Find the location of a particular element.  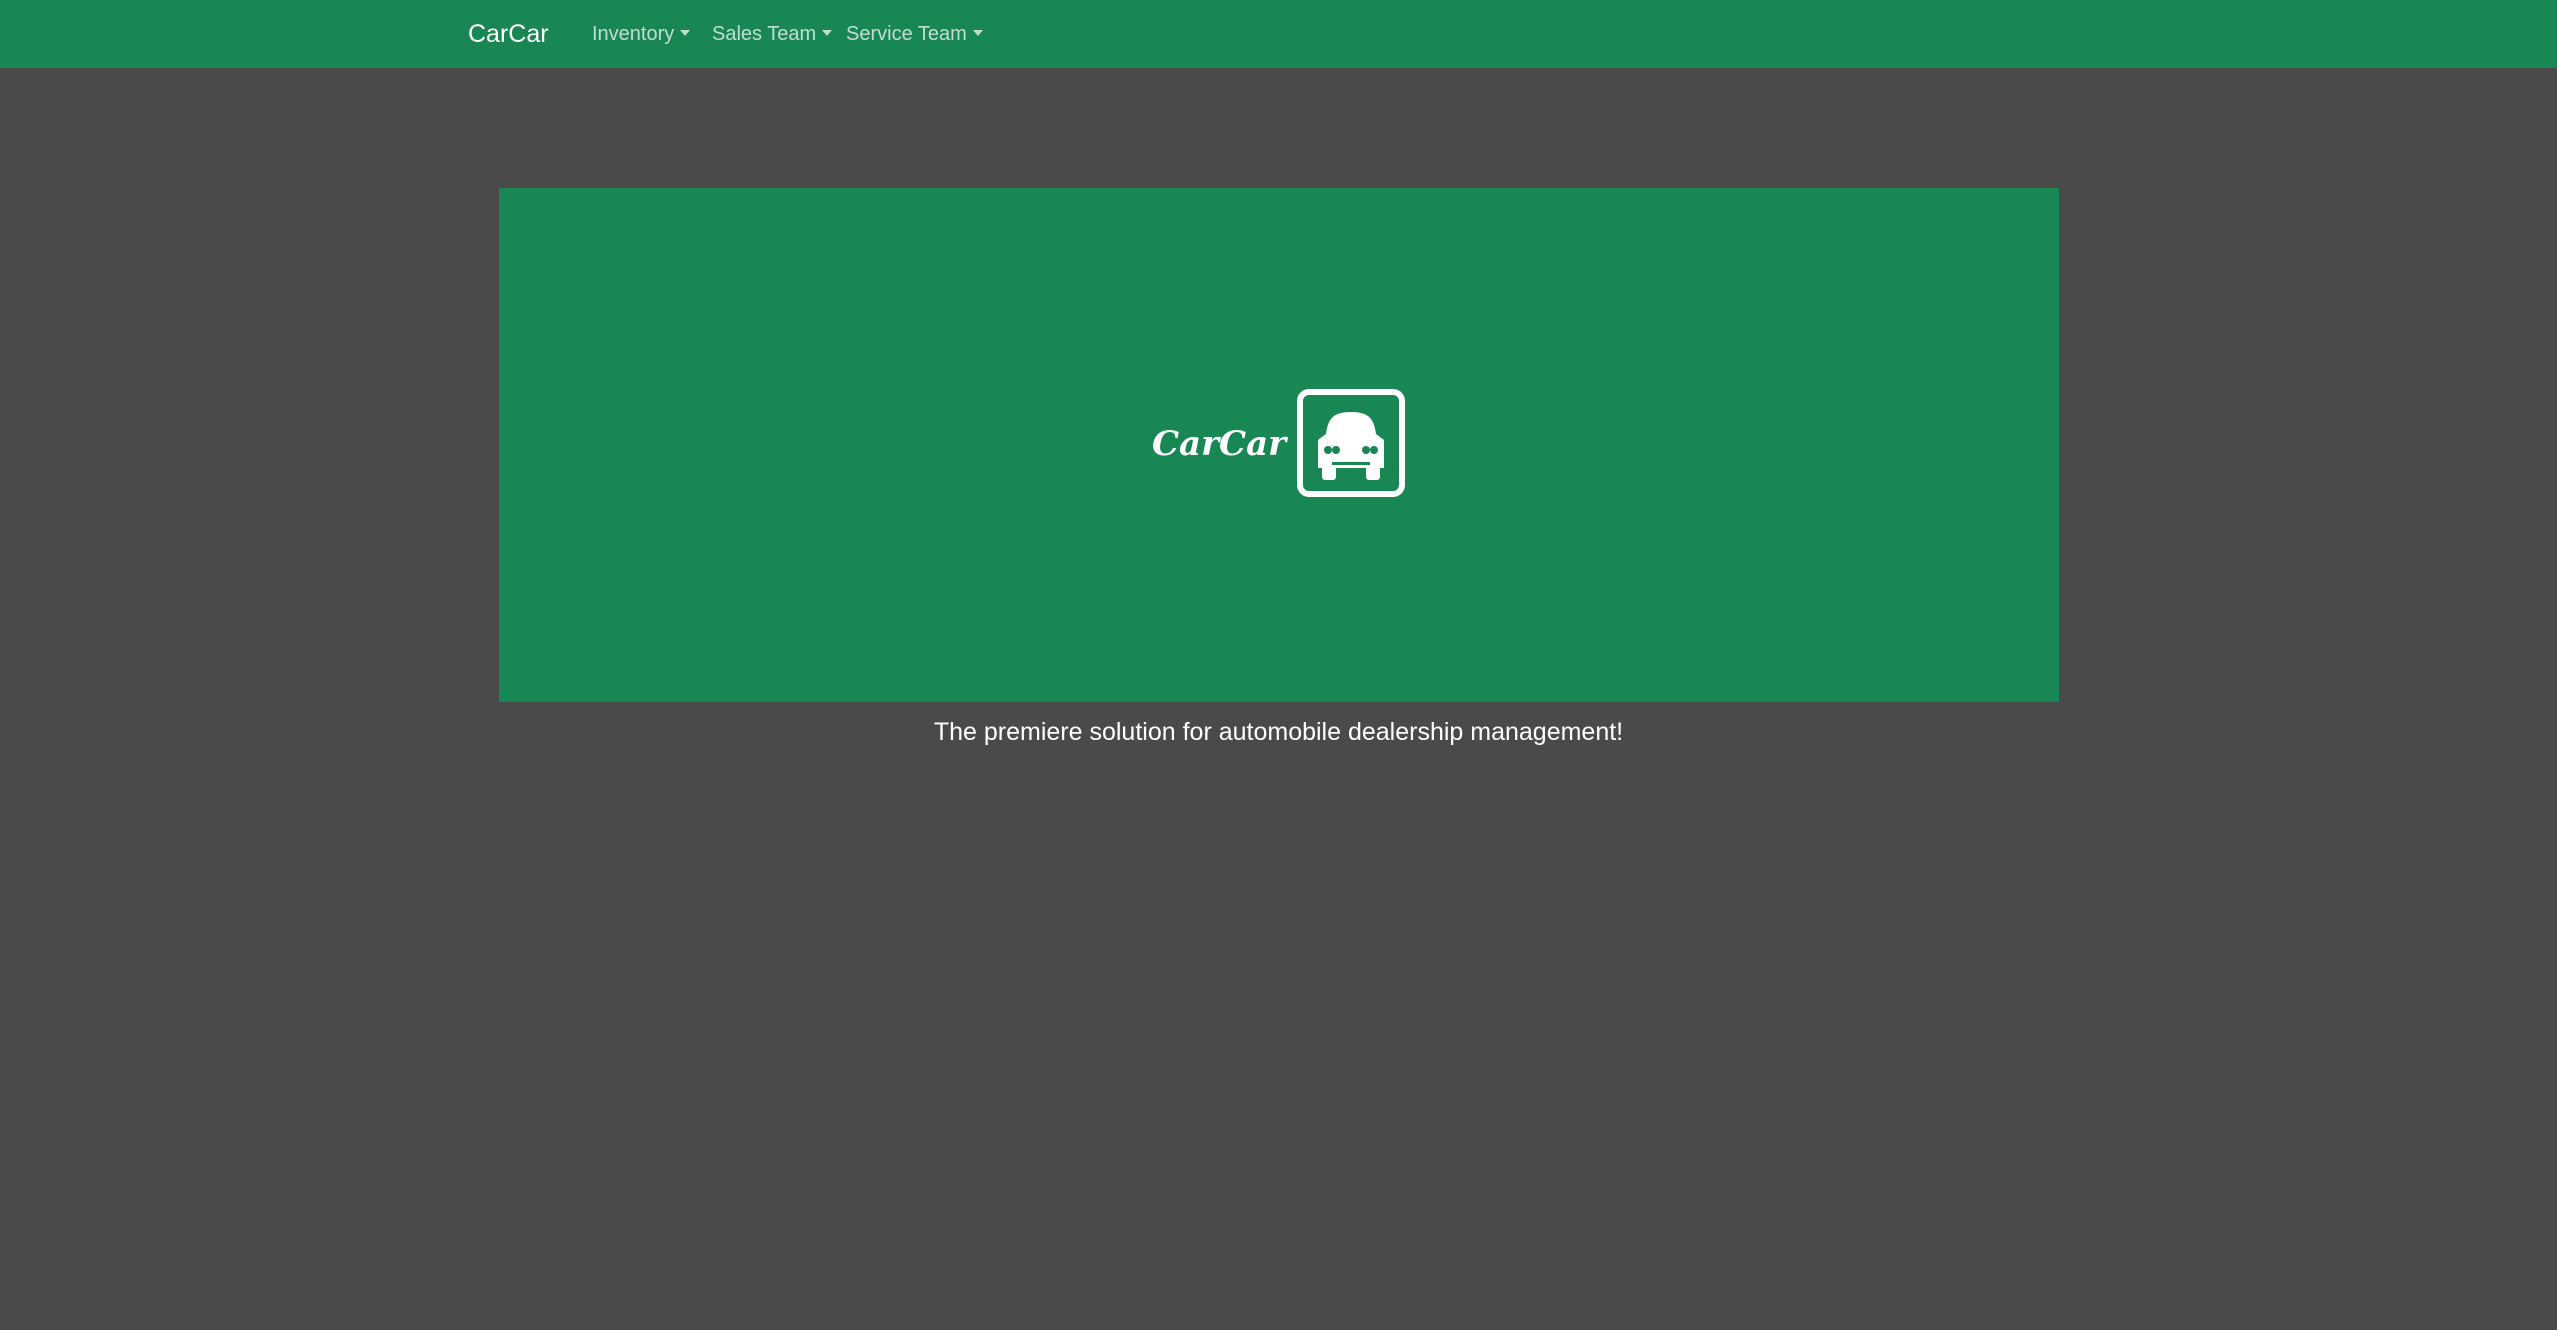

nav-dropdown-label: Inventory is located at coordinates (633, 34).